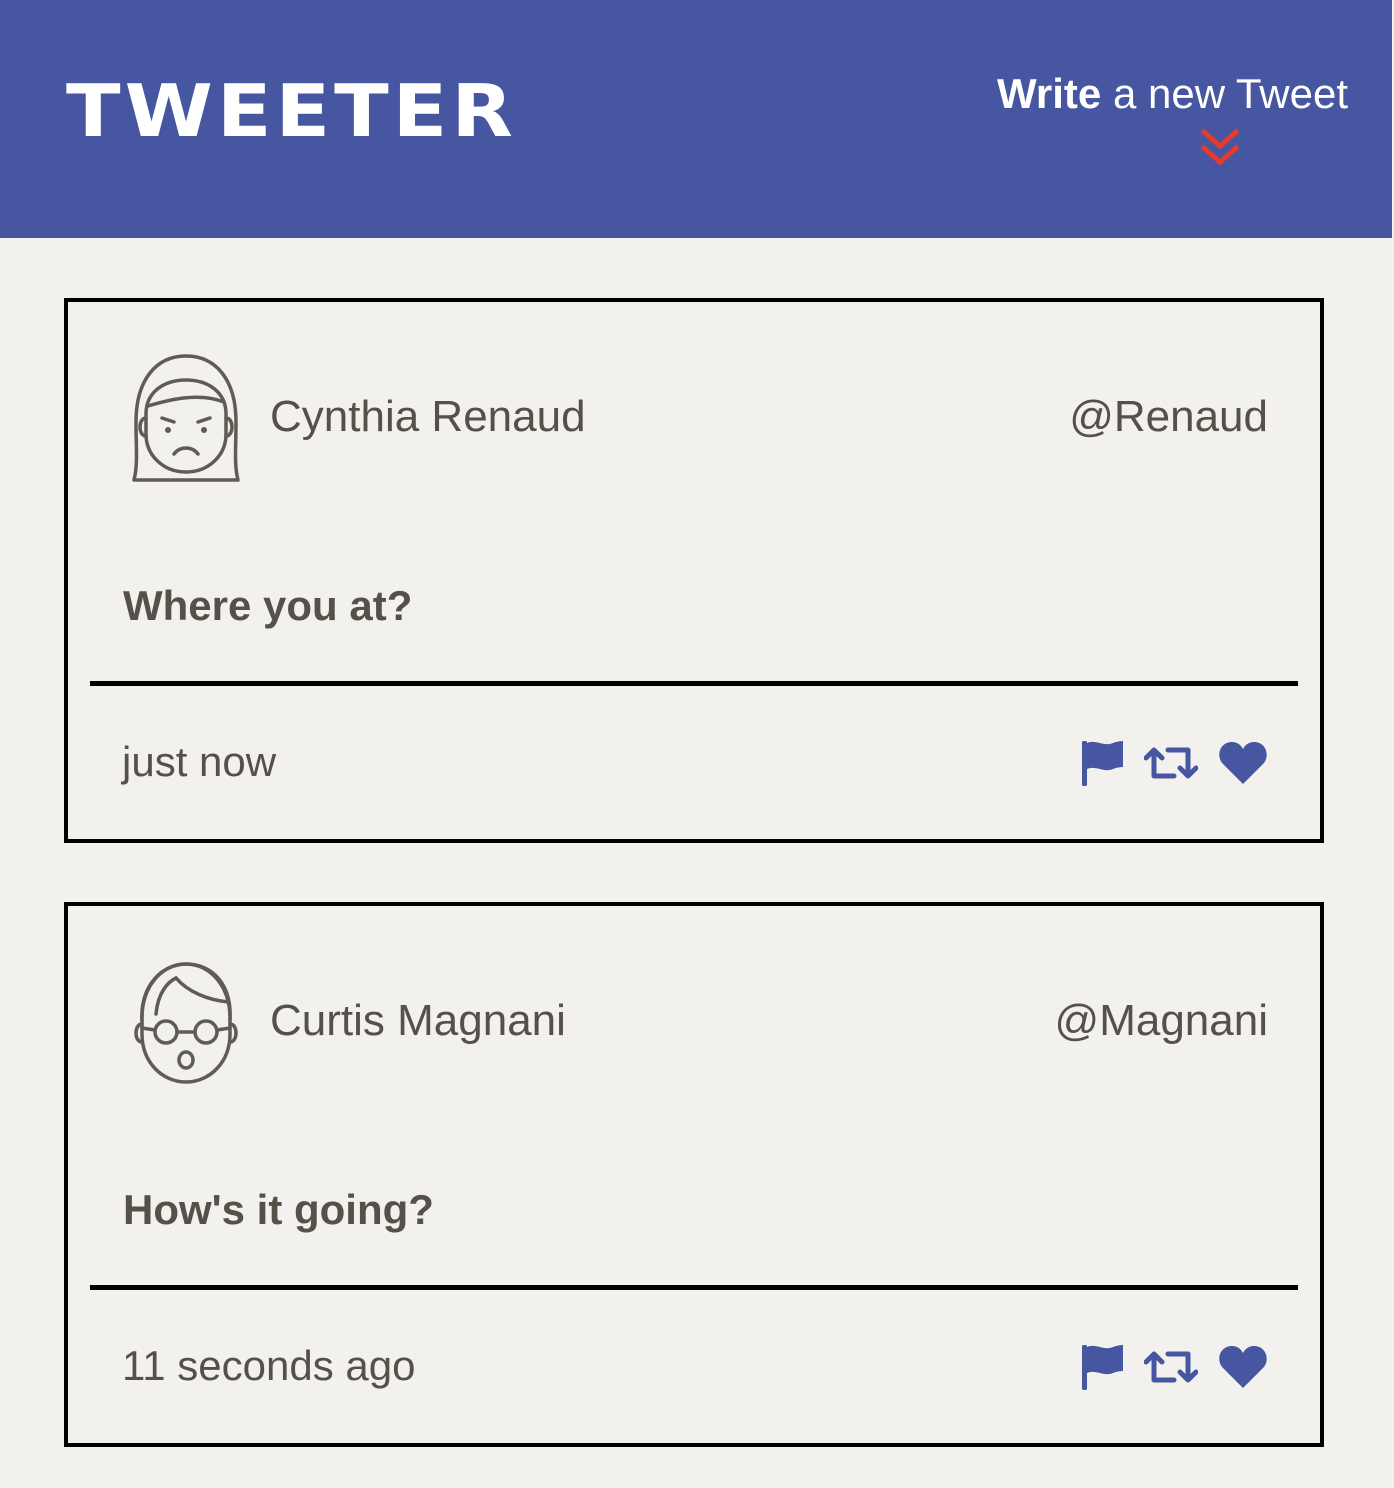 Image resolution: width=1394 pixels, height=1488 pixels. I want to click on user-name: Curtis Magnani, so click(418, 1020).